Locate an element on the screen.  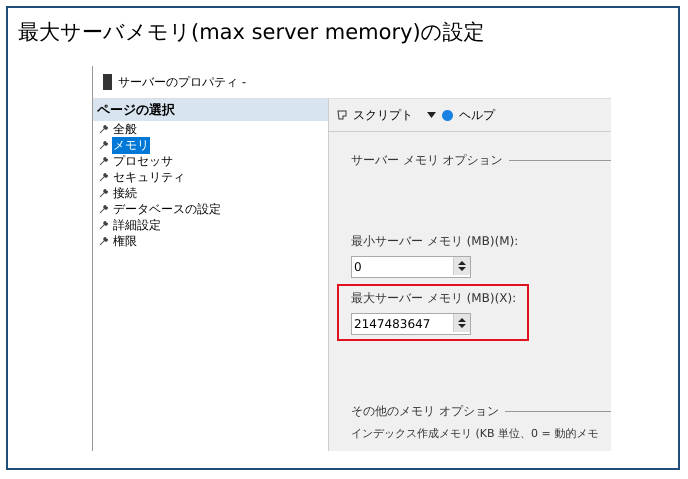
sidebar-title: ページの選択 is located at coordinates (210, 110).